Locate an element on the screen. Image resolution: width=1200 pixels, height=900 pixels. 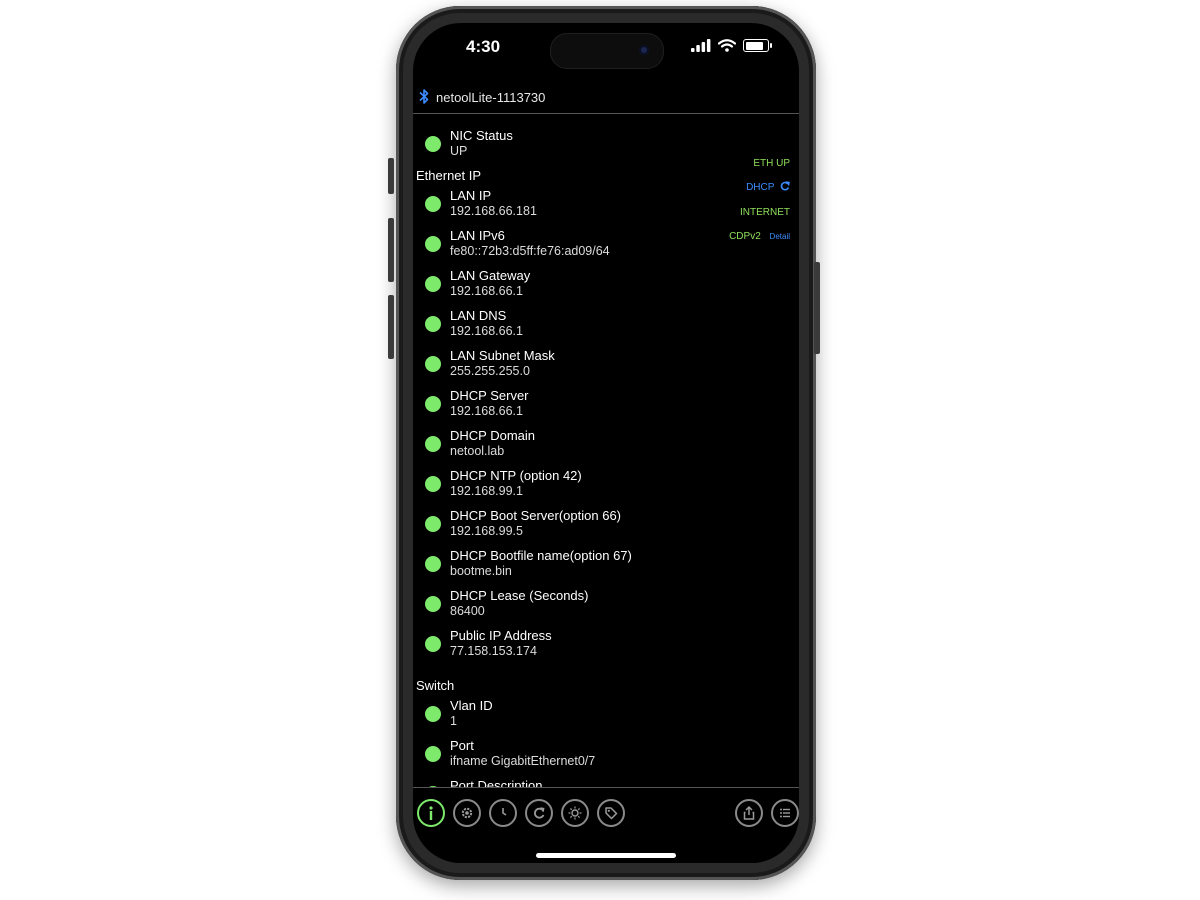
cellular-signal-icon is located at coordinates (701, 45).